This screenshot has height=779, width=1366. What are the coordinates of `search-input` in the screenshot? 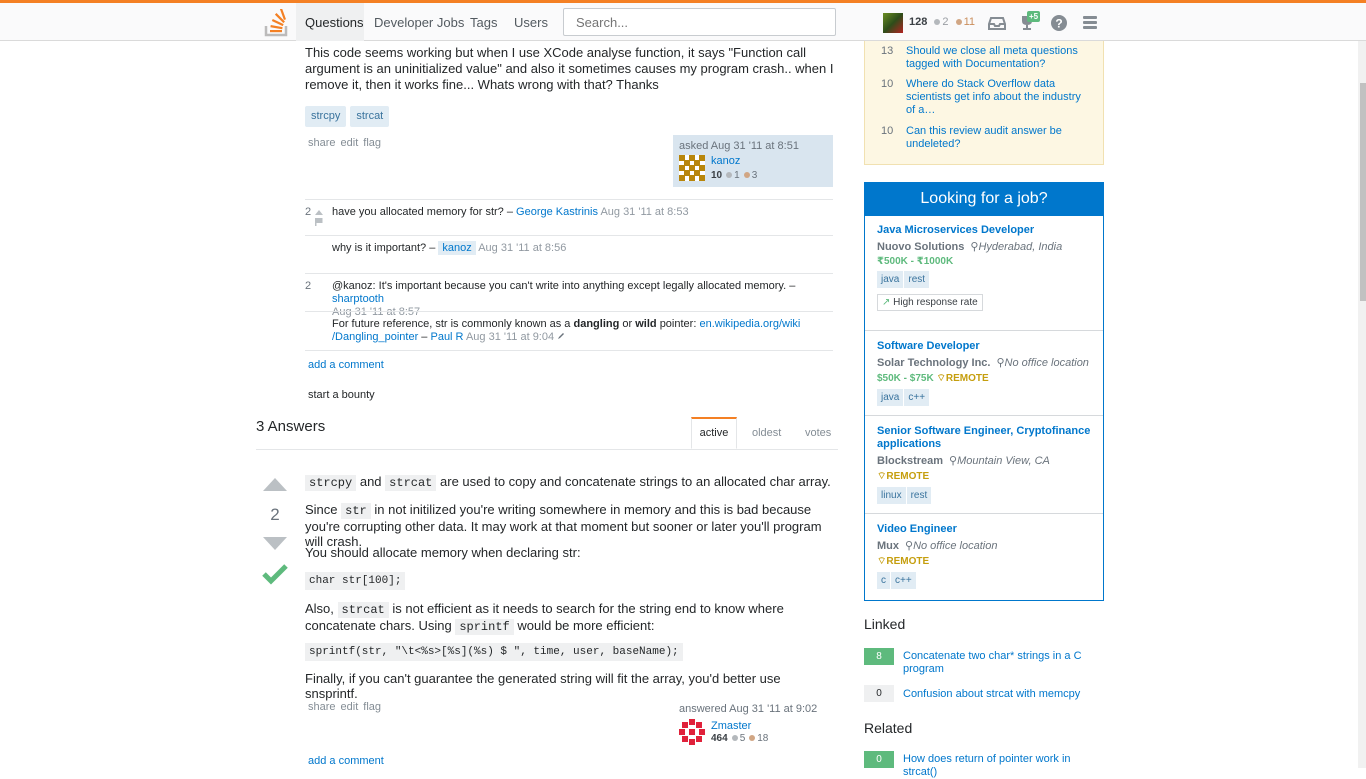 It's located at (699, 22).